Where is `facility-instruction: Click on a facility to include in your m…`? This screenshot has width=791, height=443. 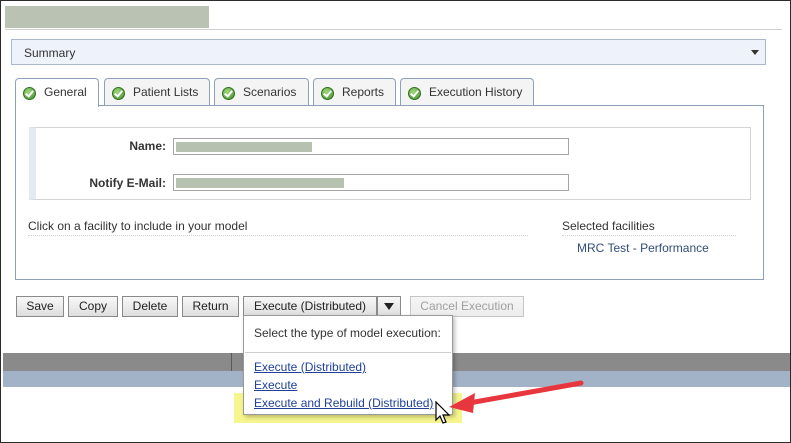 facility-instruction: Click on a facility to include in your m… is located at coordinates (138, 226).